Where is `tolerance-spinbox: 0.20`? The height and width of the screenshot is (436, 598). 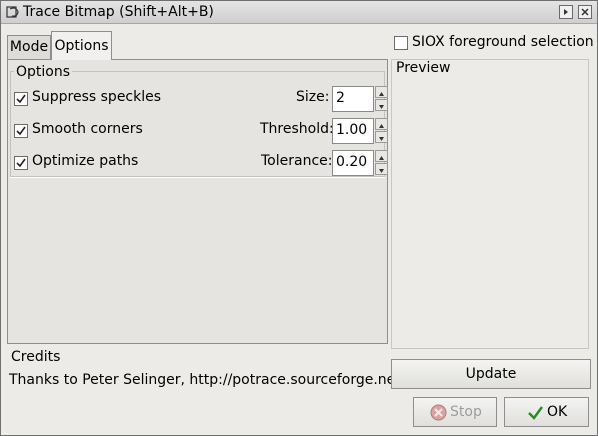 tolerance-spinbox: 0.20 is located at coordinates (360, 163).